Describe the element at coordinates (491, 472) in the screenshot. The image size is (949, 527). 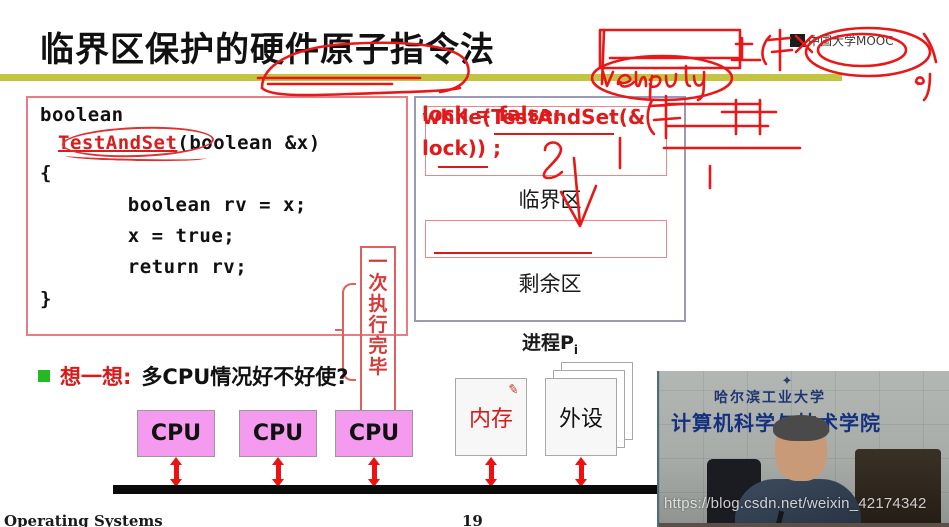
I see `bus-arrow-memory` at that location.